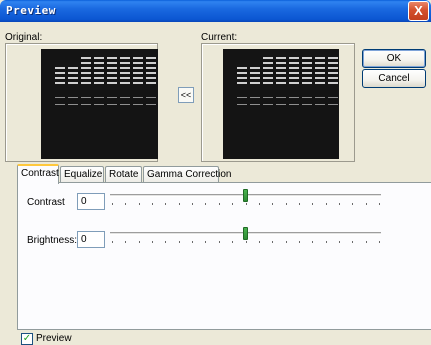 This screenshot has height=345, width=431. I want to click on contrast-label: Contrast, so click(46, 202).